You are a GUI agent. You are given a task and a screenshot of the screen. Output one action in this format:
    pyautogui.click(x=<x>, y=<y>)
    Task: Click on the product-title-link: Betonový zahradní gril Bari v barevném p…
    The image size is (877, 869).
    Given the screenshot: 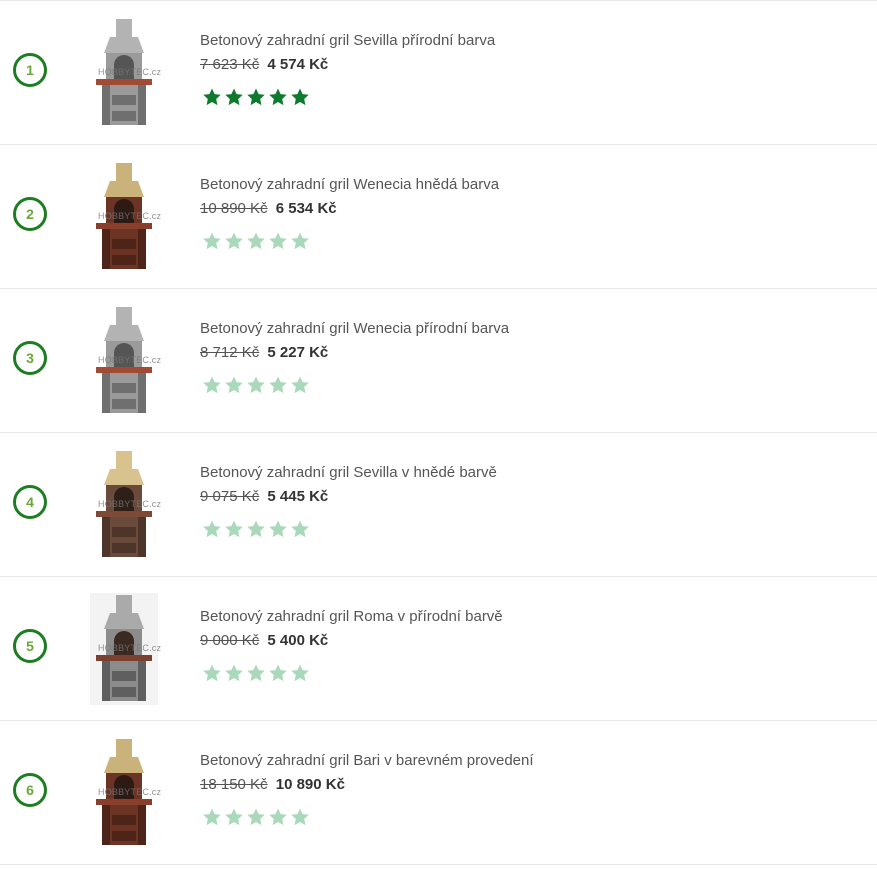 What is the action you would take?
    pyautogui.click(x=367, y=760)
    